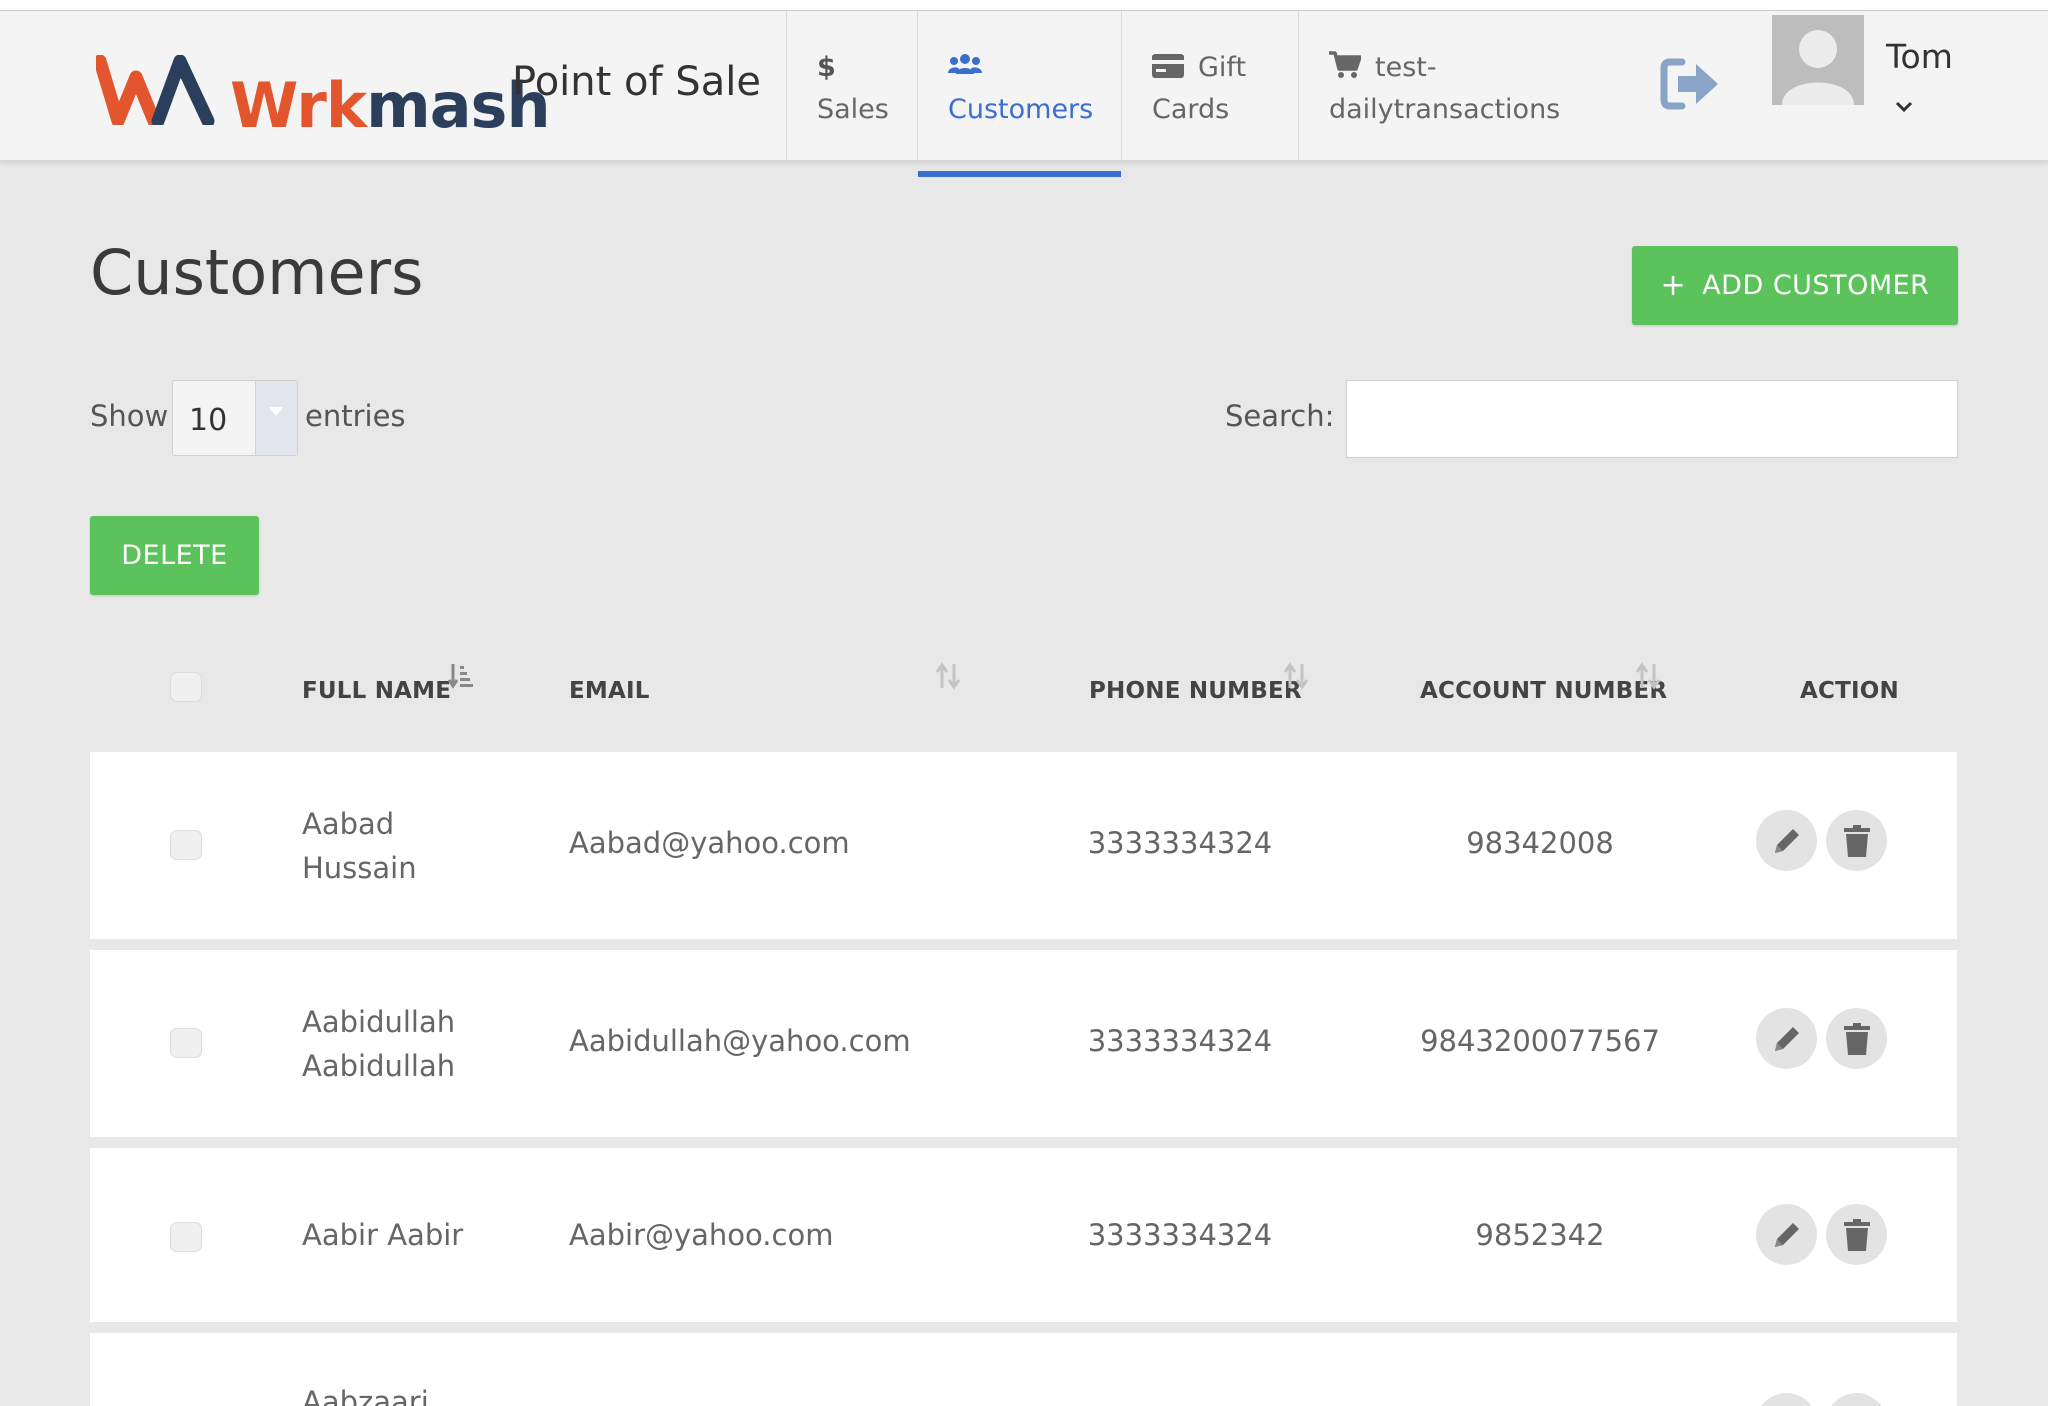 The width and height of the screenshot is (2048, 1406). I want to click on customer-last-name: Aabidullah, so click(379, 1066).